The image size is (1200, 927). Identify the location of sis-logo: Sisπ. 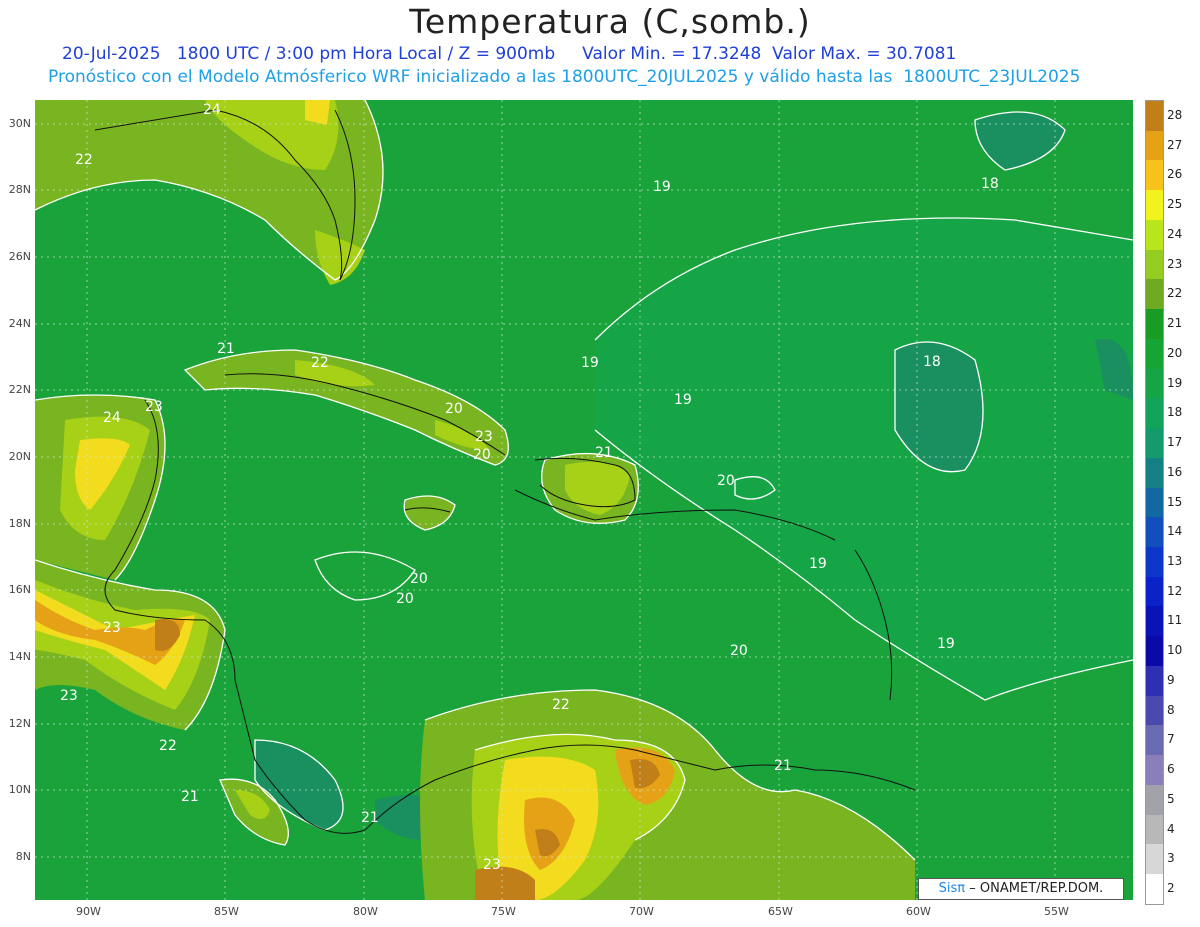
(952, 888).